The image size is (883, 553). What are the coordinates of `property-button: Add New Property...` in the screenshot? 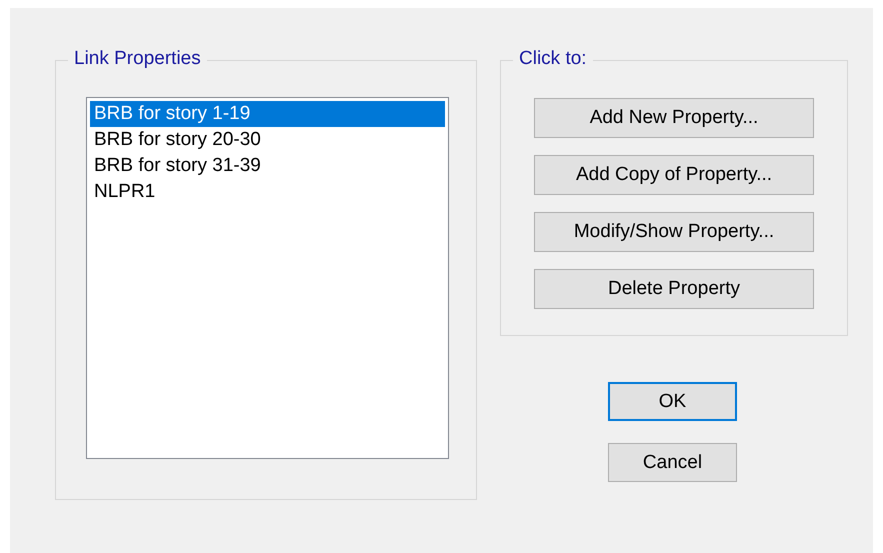 It's located at (674, 118).